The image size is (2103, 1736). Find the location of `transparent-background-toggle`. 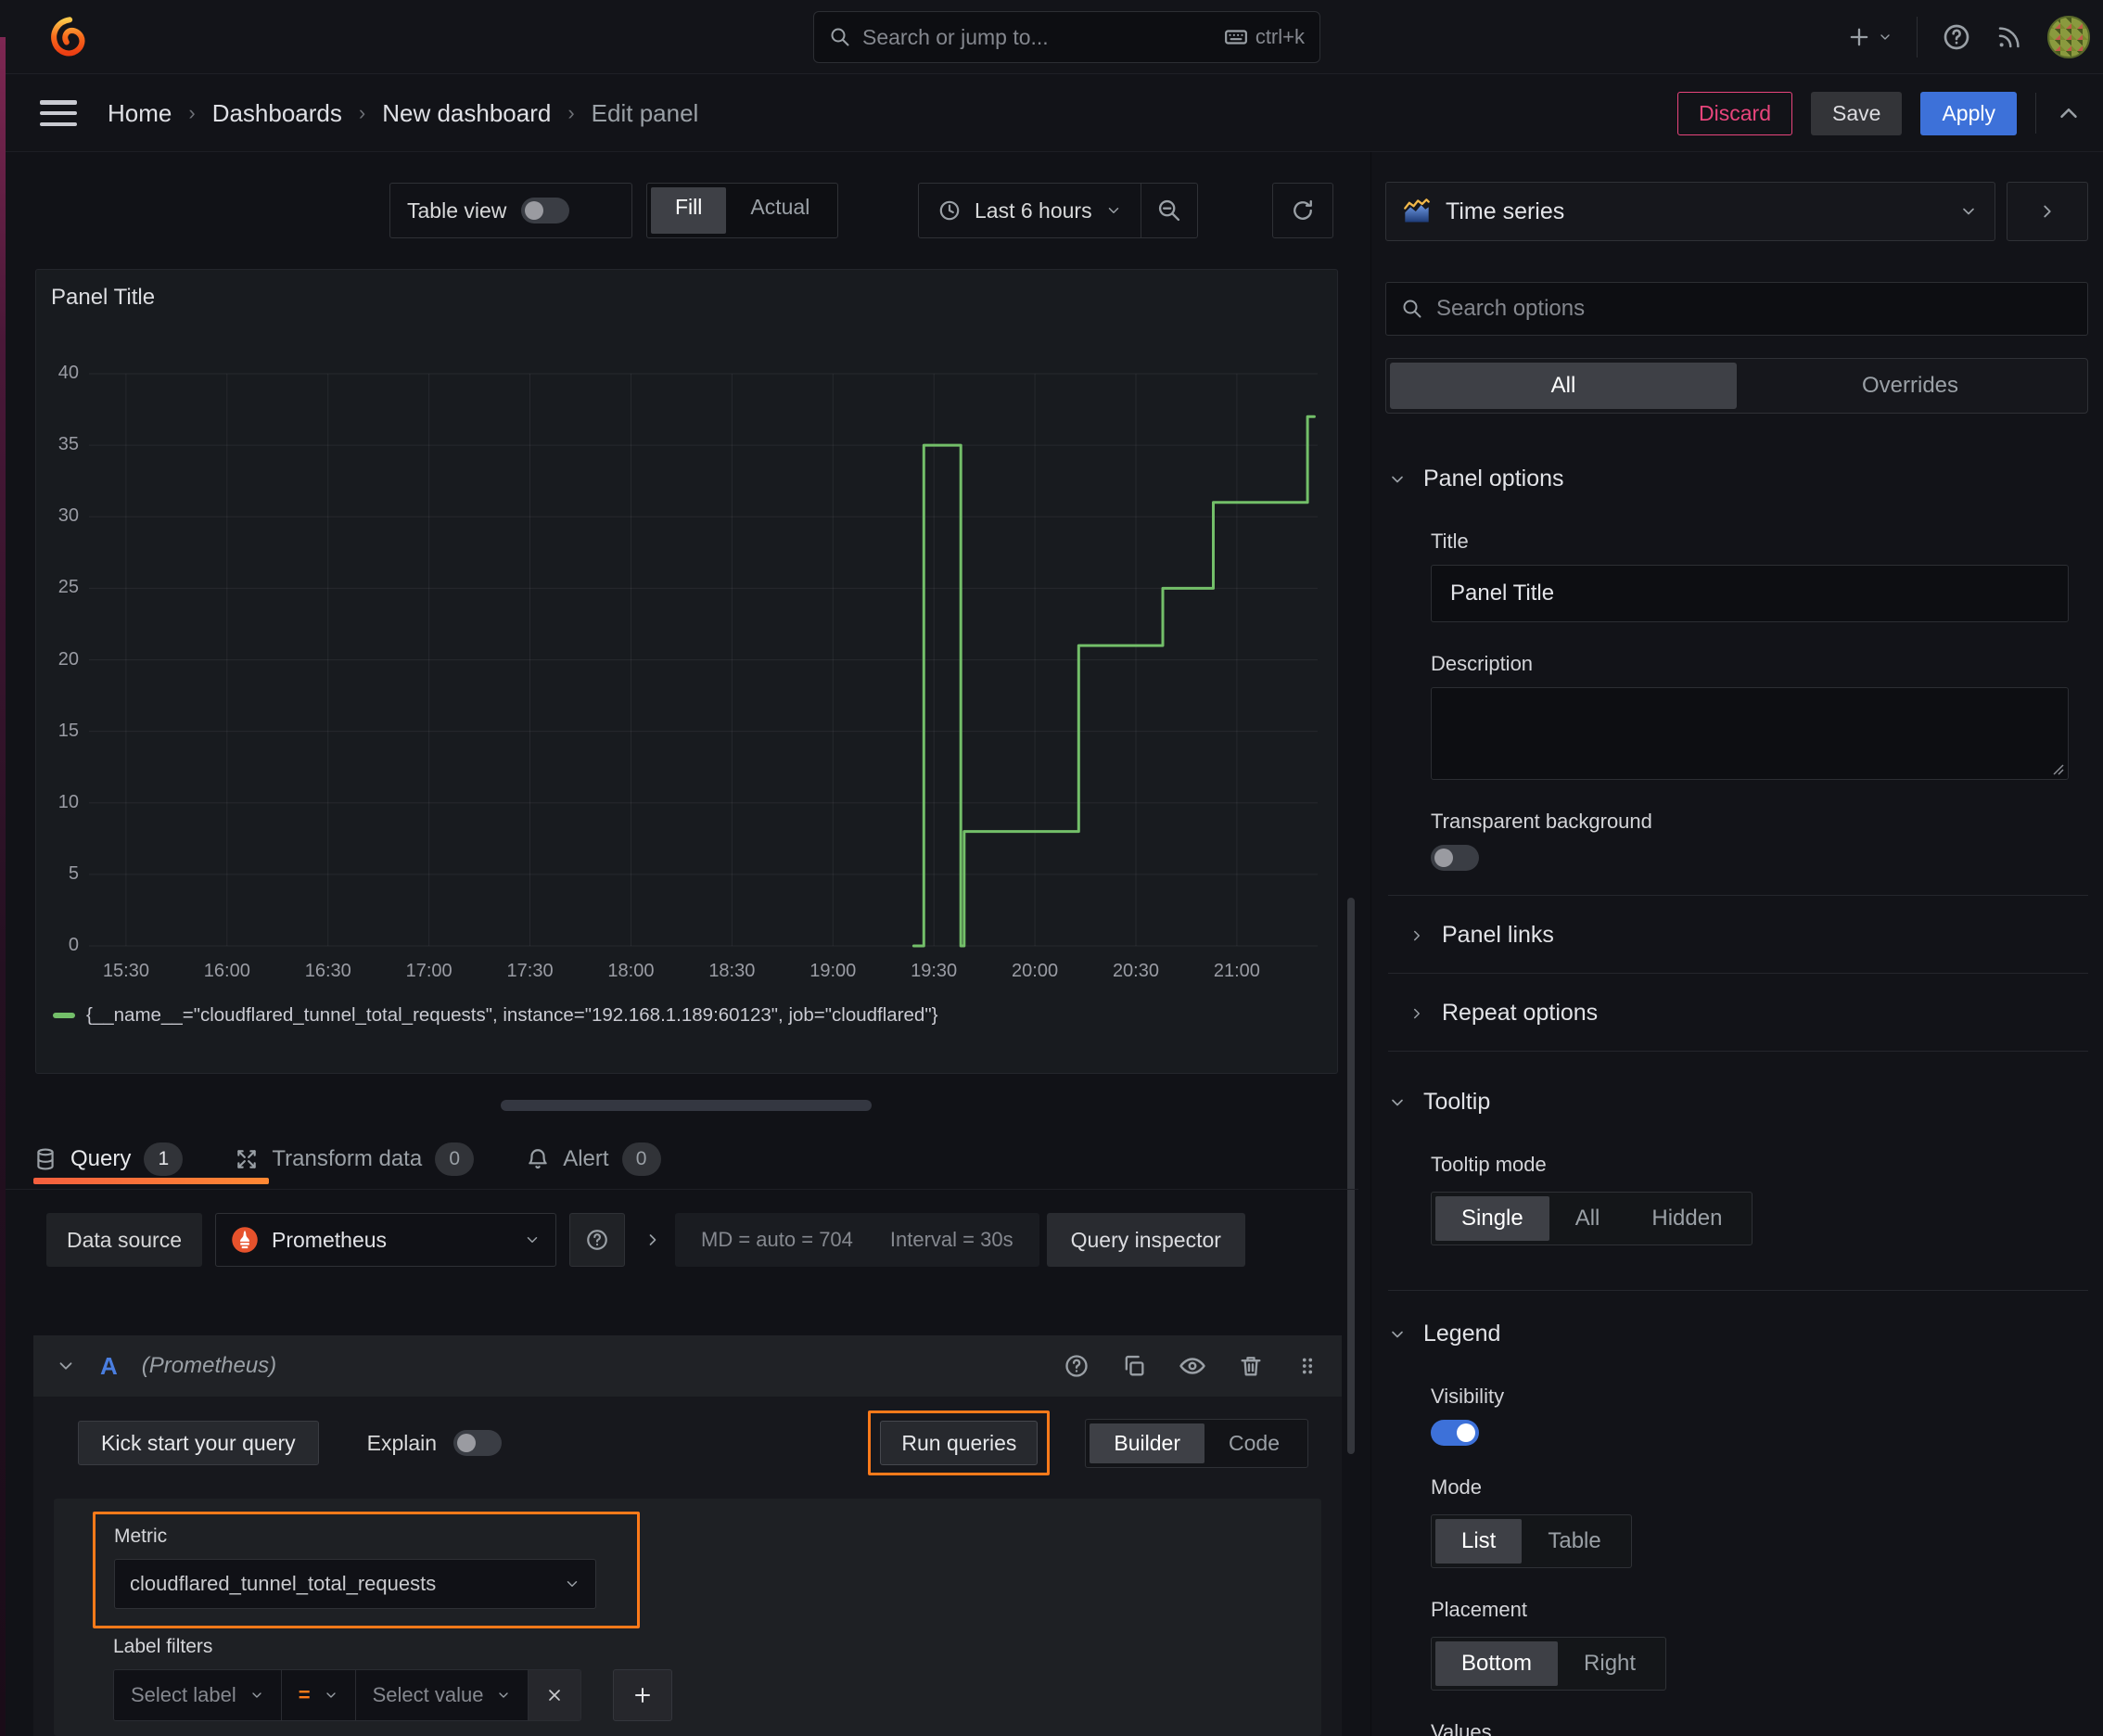

transparent-background-toggle is located at coordinates (1455, 858).